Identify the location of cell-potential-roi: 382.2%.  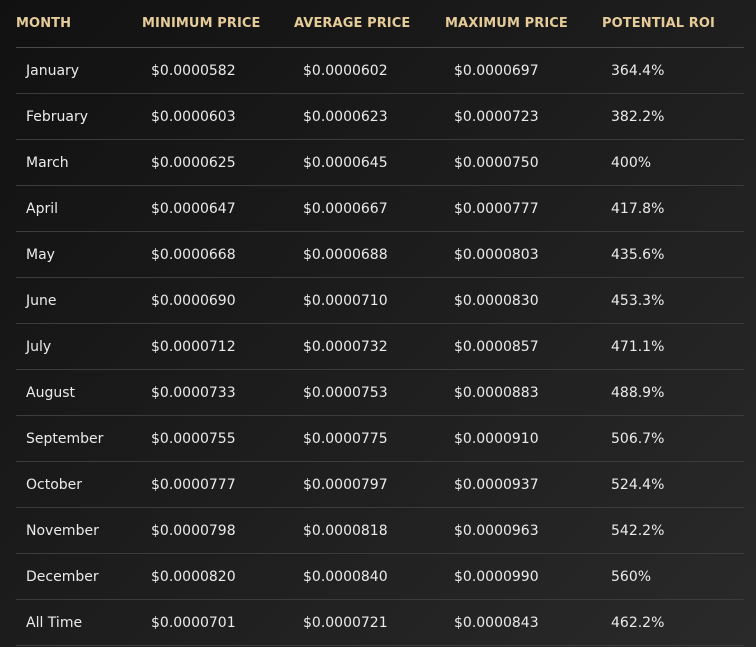
(638, 116).